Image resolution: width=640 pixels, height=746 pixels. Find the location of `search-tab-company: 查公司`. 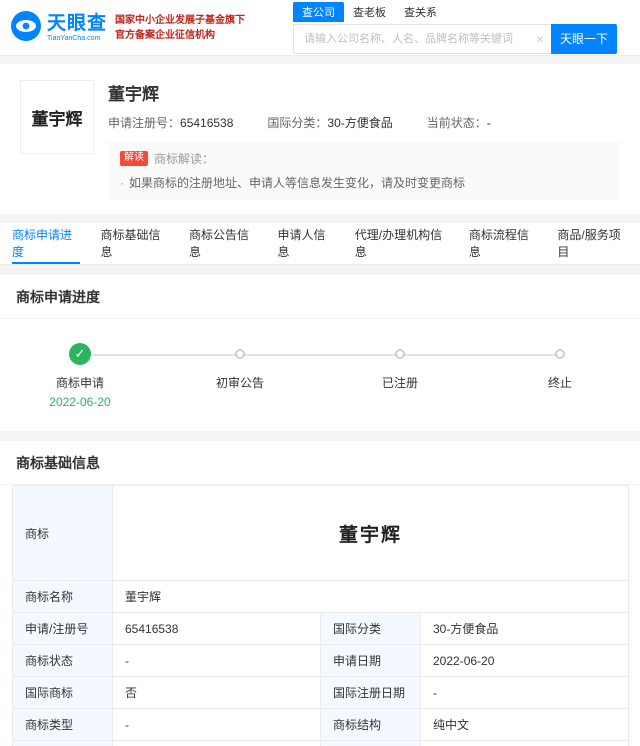

search-tab-company: 查公司 is located at coordinates (319, 11).